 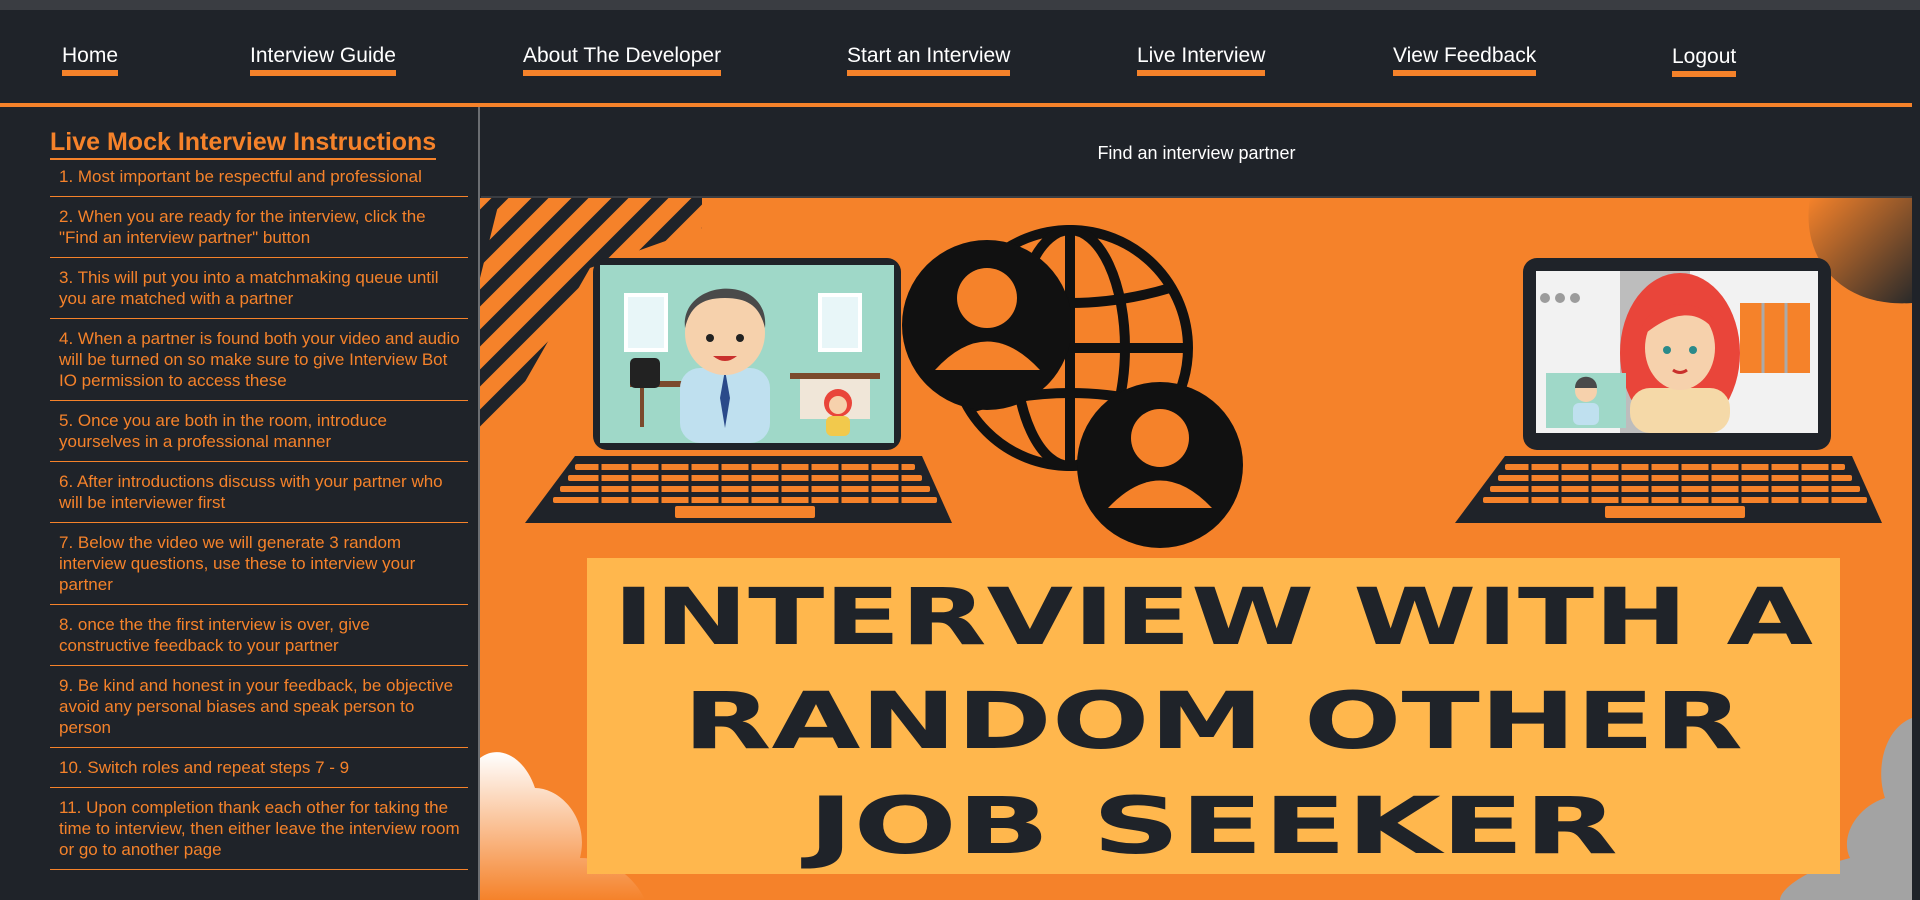 I want to click on nav-about-developer-link: About The Developer, so click(x=622, y=60).